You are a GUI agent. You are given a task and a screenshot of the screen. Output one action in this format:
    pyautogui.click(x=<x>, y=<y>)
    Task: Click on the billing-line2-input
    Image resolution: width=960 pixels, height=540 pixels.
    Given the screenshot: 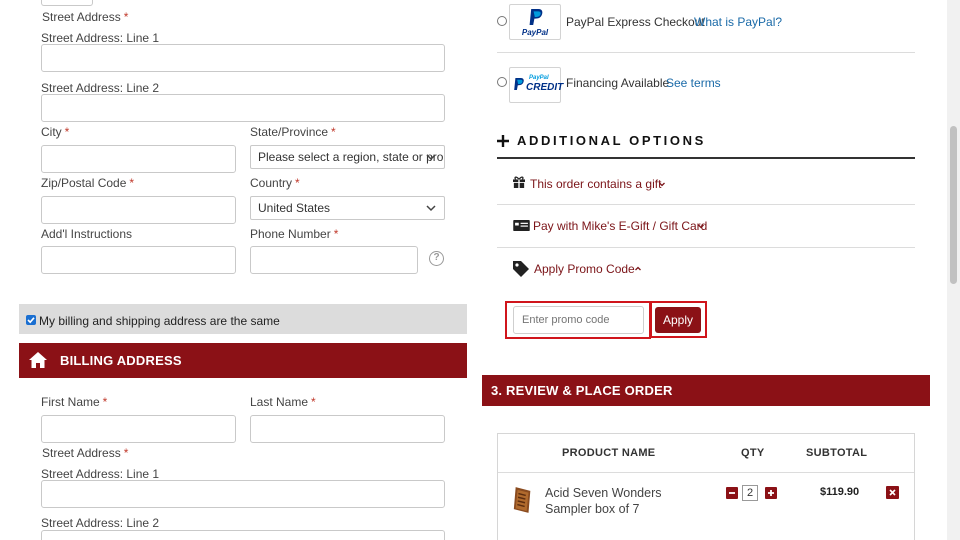 What is the action you would take?
    pyautogui.click(x=243, y=535)
    